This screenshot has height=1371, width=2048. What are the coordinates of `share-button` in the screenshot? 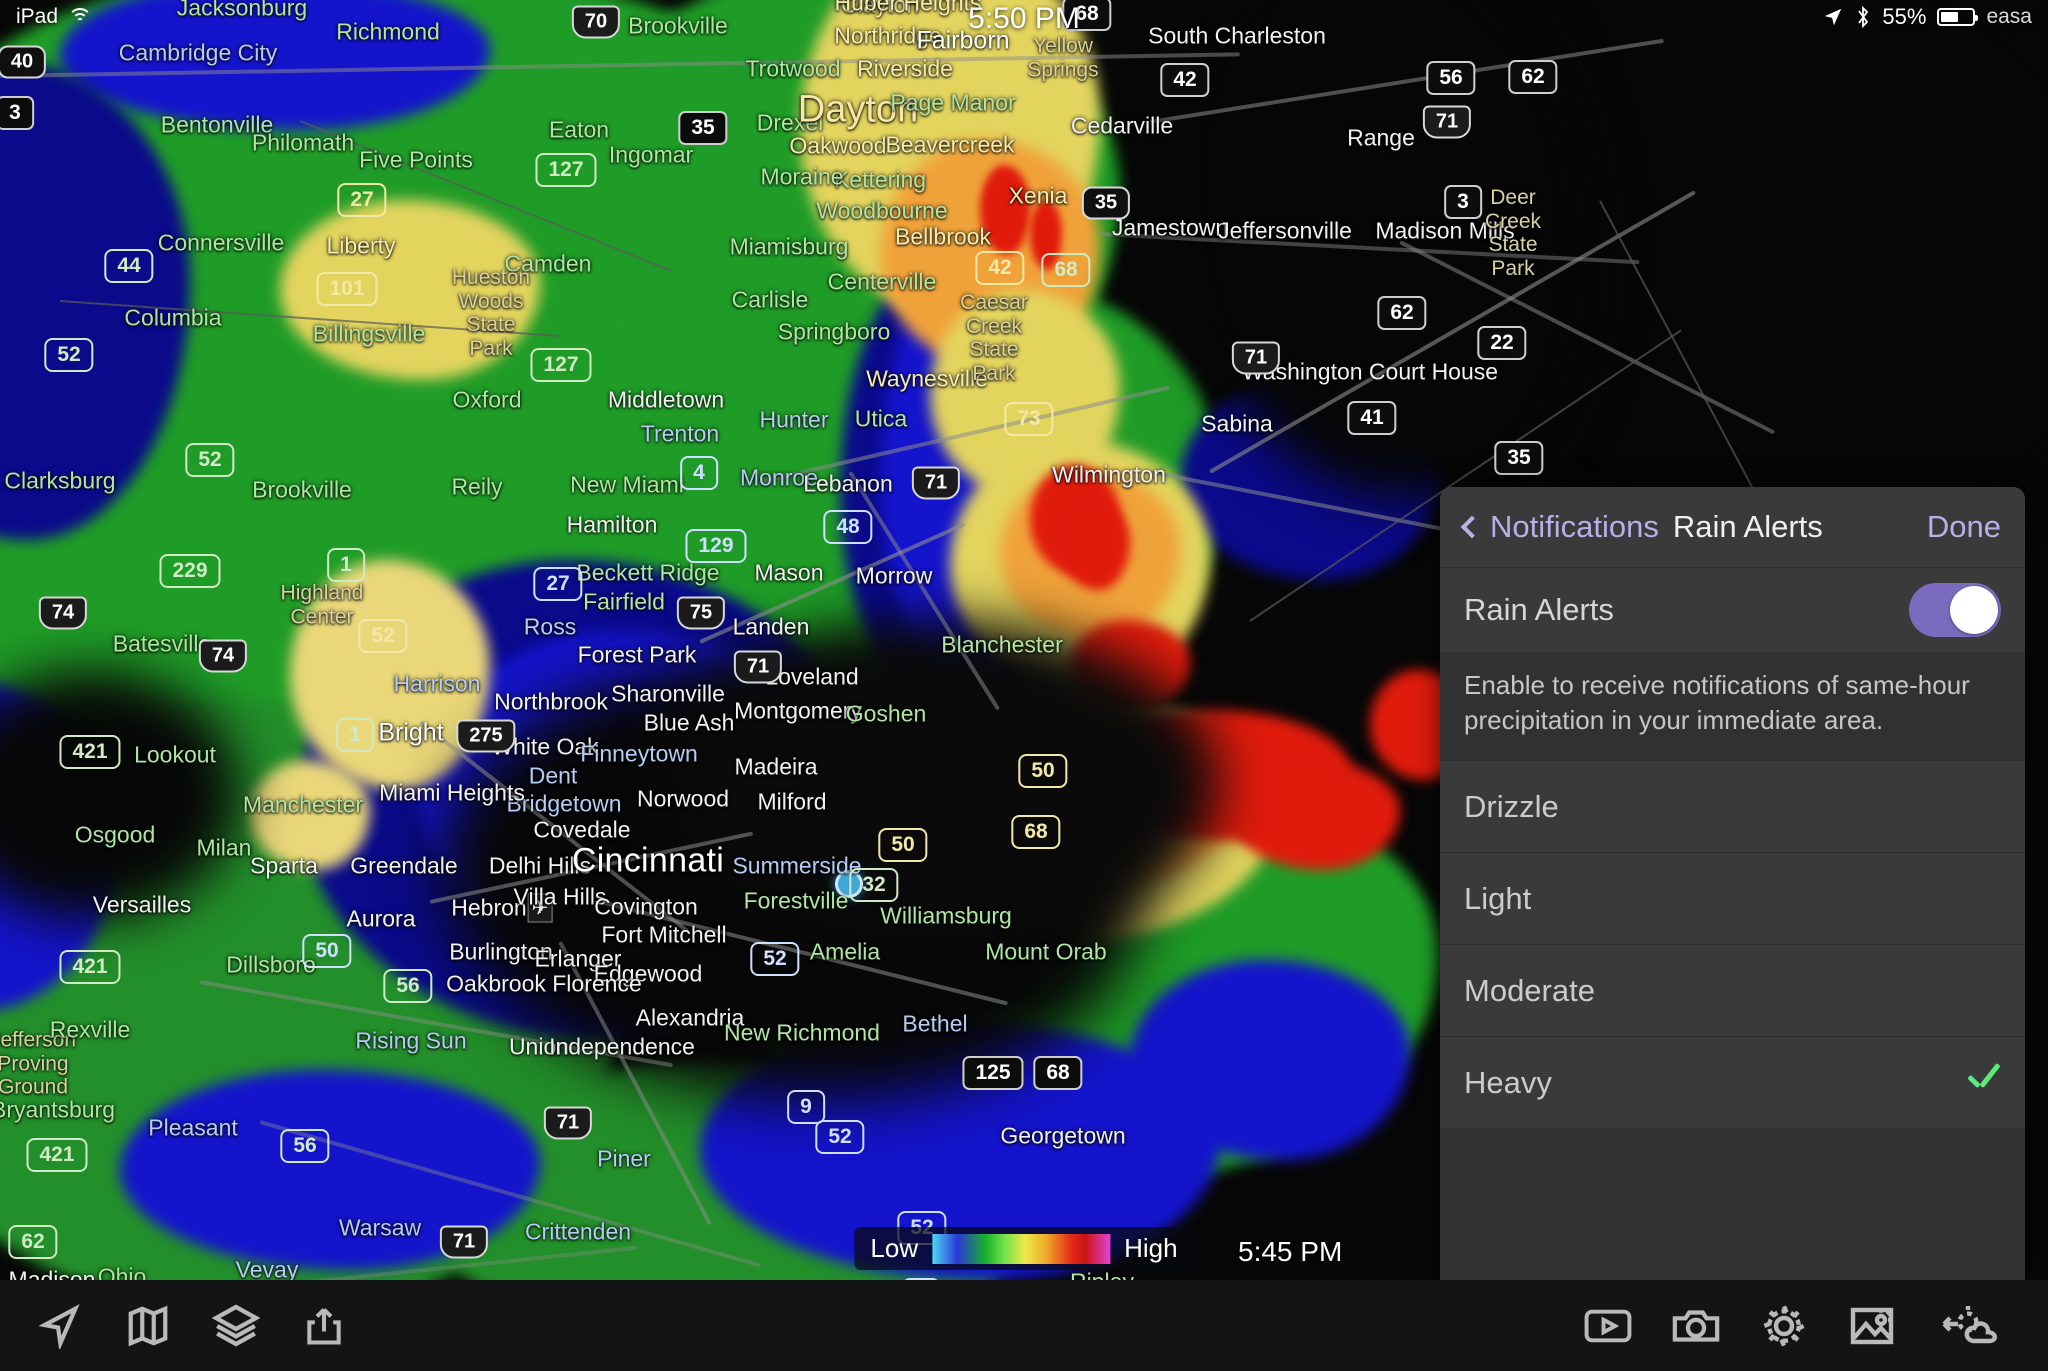 It's located at (324, 1325).